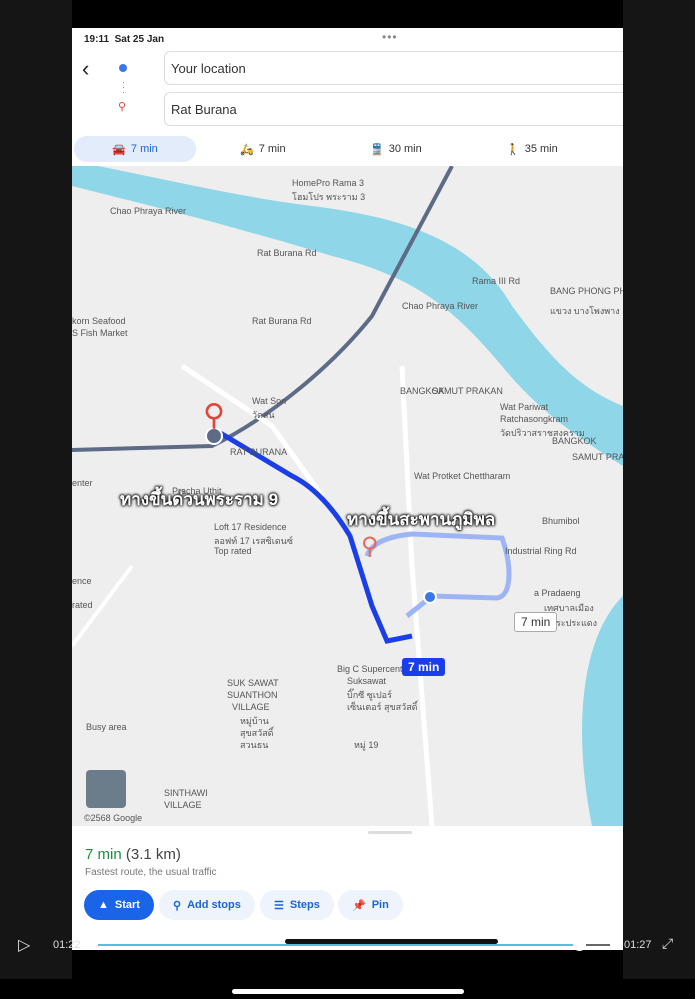  What do you see at coordinates (524, 407) in the screenshot?
I see `map-label: Wat Pariwat` at bounding box center [524, 407].